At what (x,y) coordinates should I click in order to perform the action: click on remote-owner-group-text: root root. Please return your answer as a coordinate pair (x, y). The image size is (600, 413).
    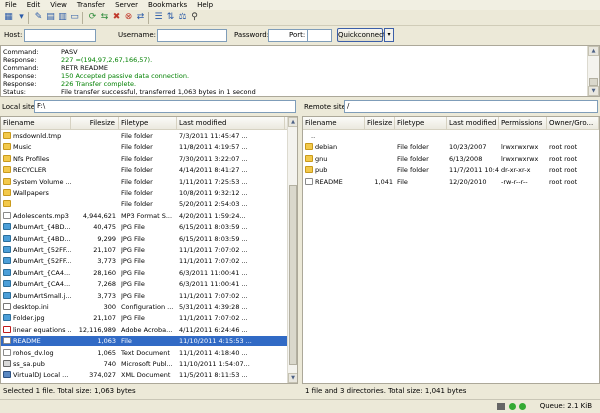
    Looking at the image, I should click on (563, 147).